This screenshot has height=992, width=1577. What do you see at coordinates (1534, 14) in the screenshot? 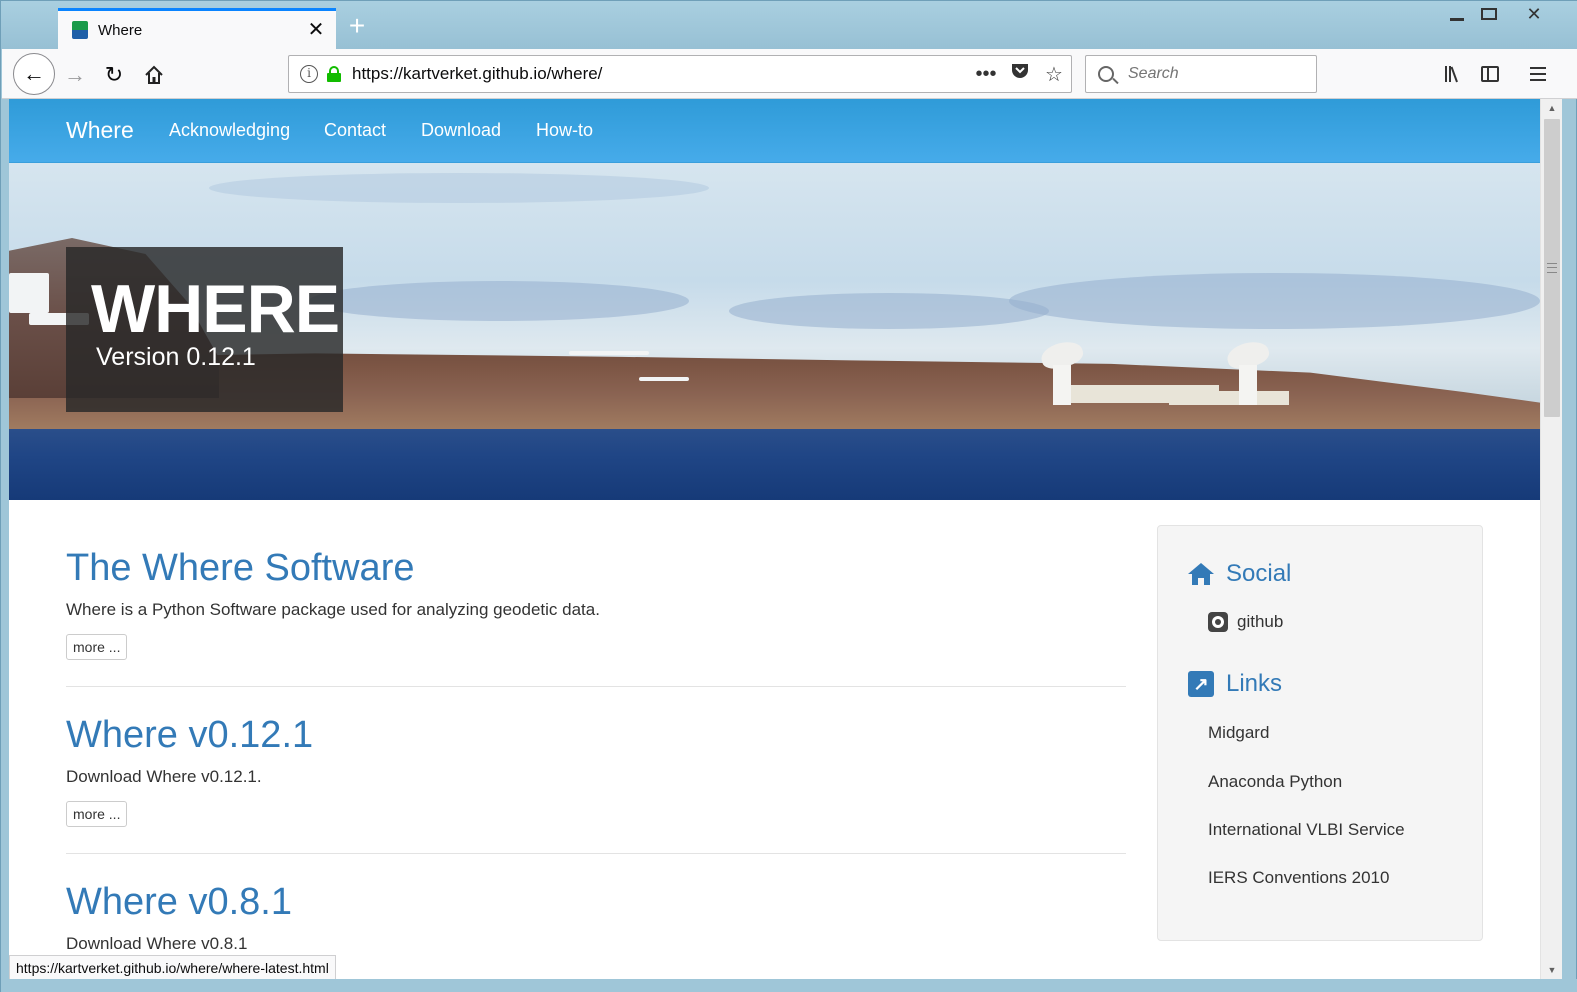
I see `window-close-button: ✕` at bounding box center [1534, 14].